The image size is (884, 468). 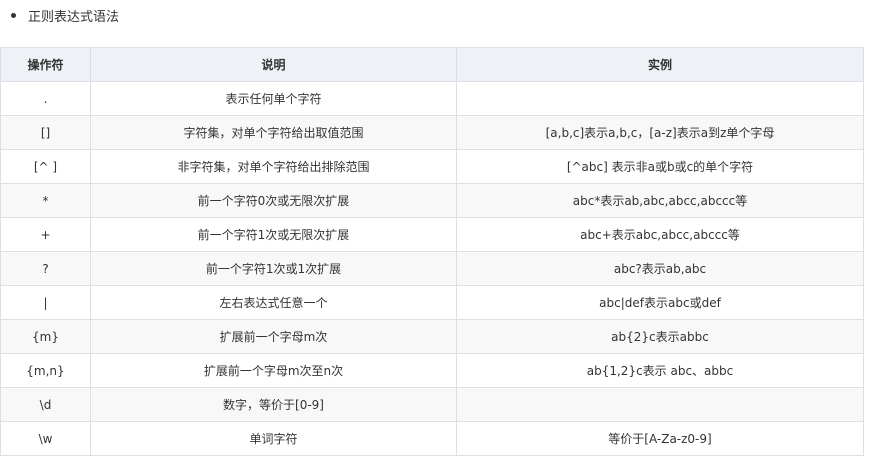 I want to click on cell-description: 表示任何单个字符, so click(x=273, y=98).